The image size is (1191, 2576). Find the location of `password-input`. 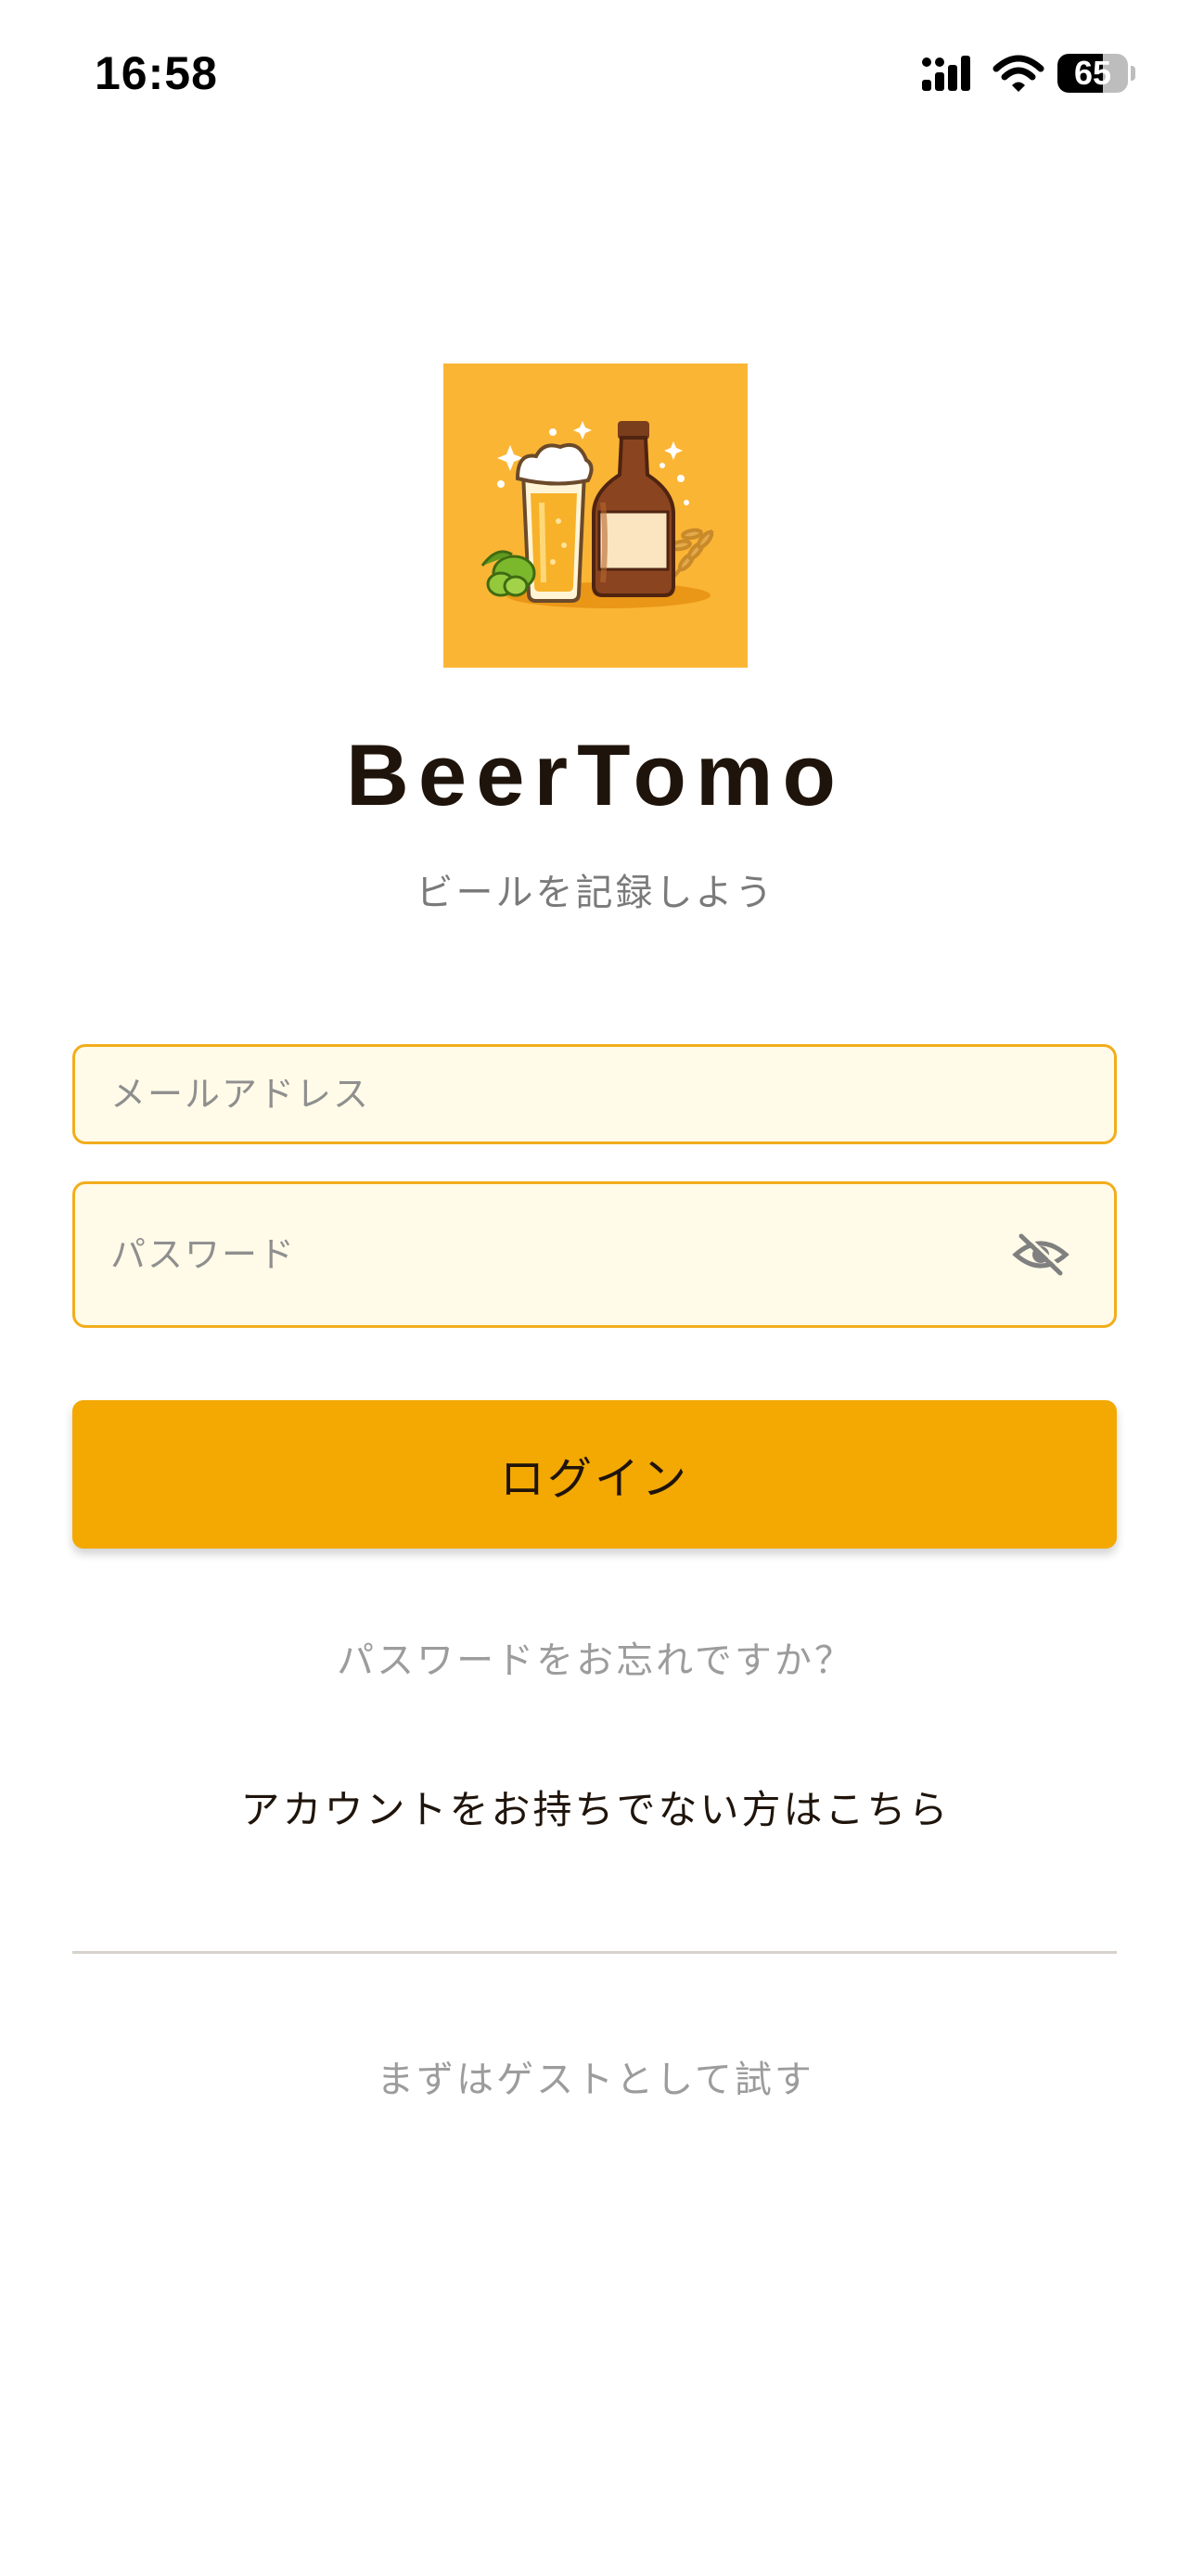

password-input is located at coordinates (527, 1254).